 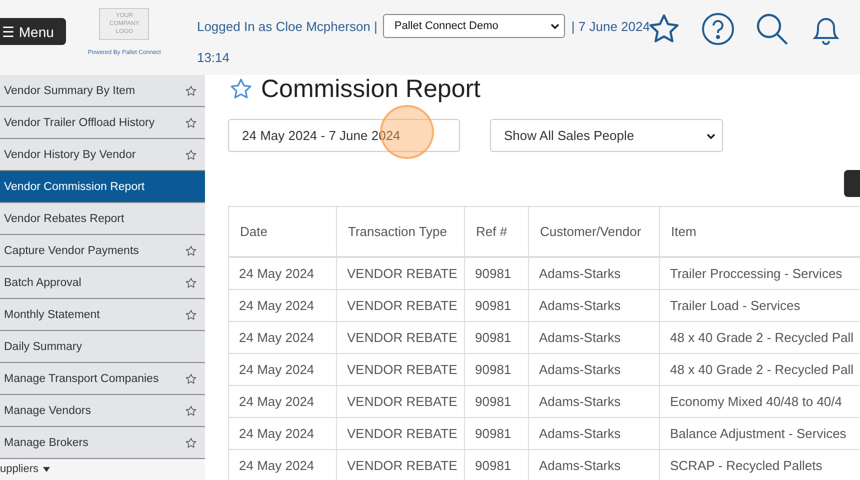 What do you see at coordinates (606, 135) in the screenshot?
I see `sales-people-select: Show All Sales People` at bounding box center [606, 135].